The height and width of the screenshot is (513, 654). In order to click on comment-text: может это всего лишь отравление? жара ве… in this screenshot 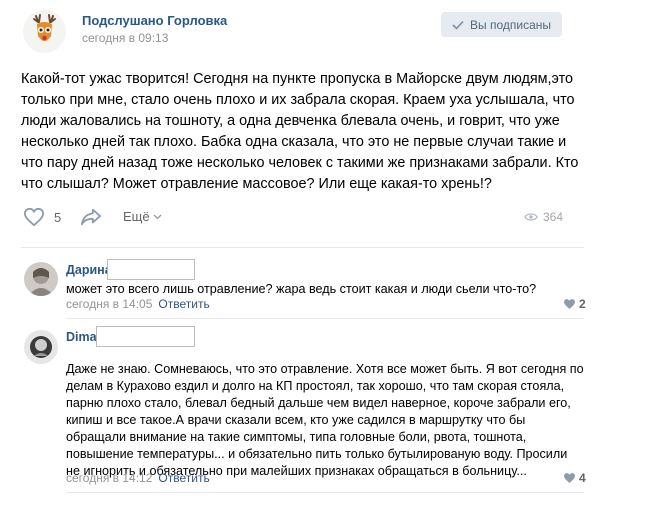, I will do `click(301, 289)`.